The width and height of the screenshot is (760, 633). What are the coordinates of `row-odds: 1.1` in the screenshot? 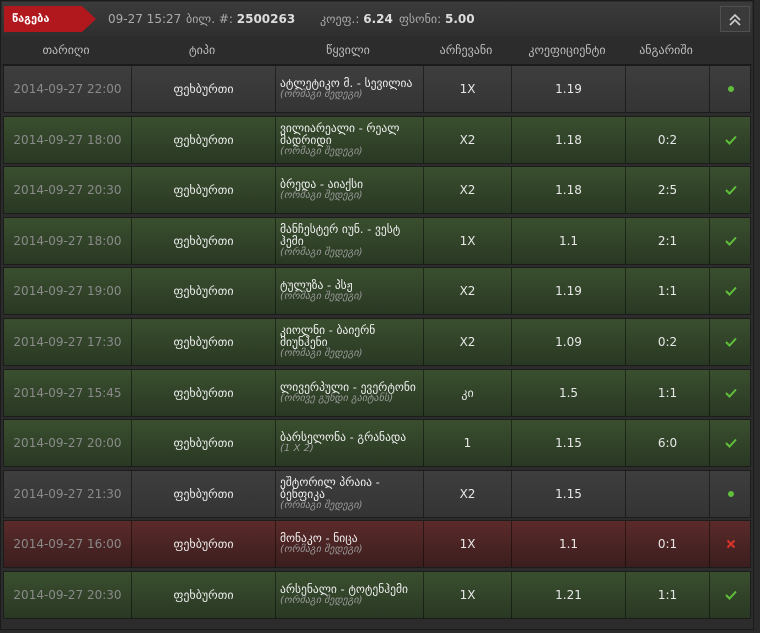 It's located at (569, 544).